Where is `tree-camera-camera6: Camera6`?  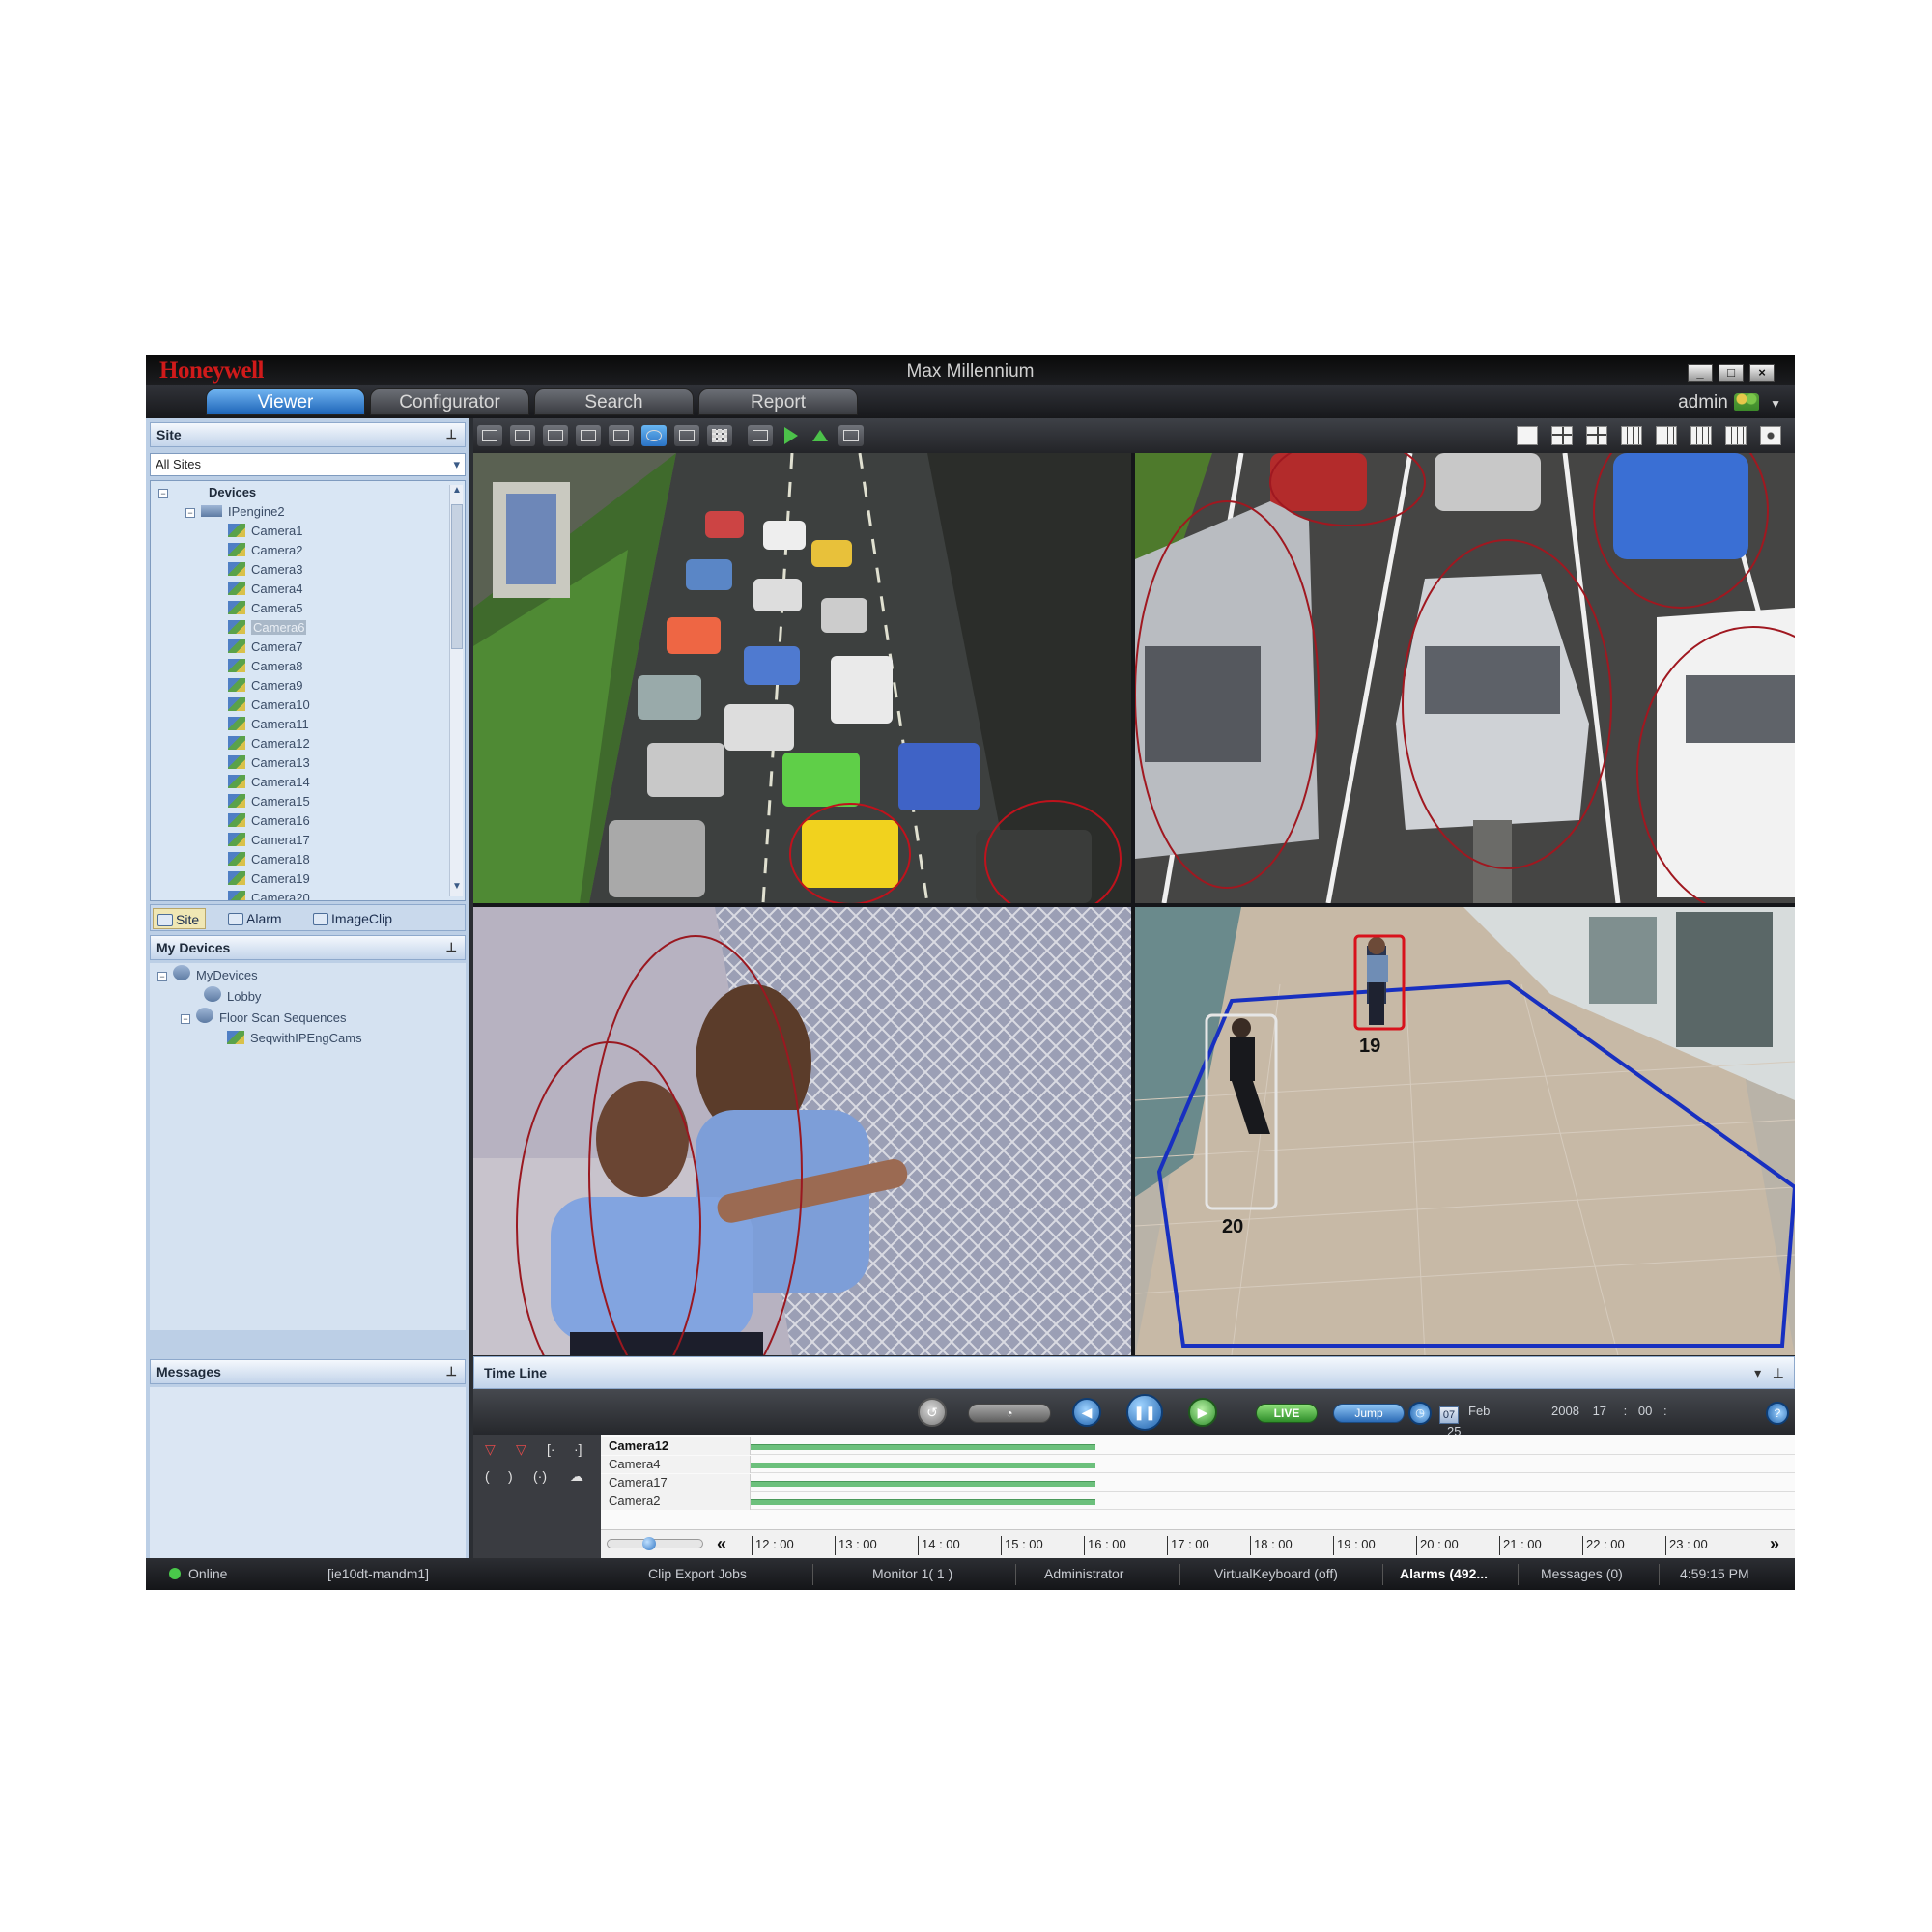 tree-camera-camera6: Camera6 is located at coordinates (267, 628).